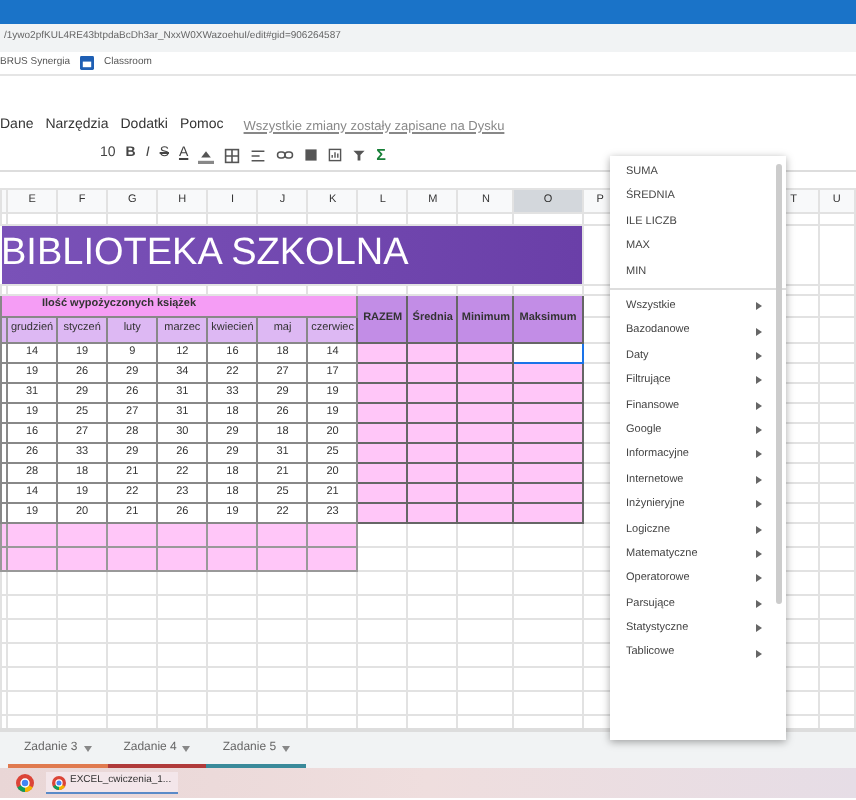 The image size is (856, 800). What do you see at coordinates (258, 155) in the screenshot?
I see `align-icon` at bounding box center [258, 155].